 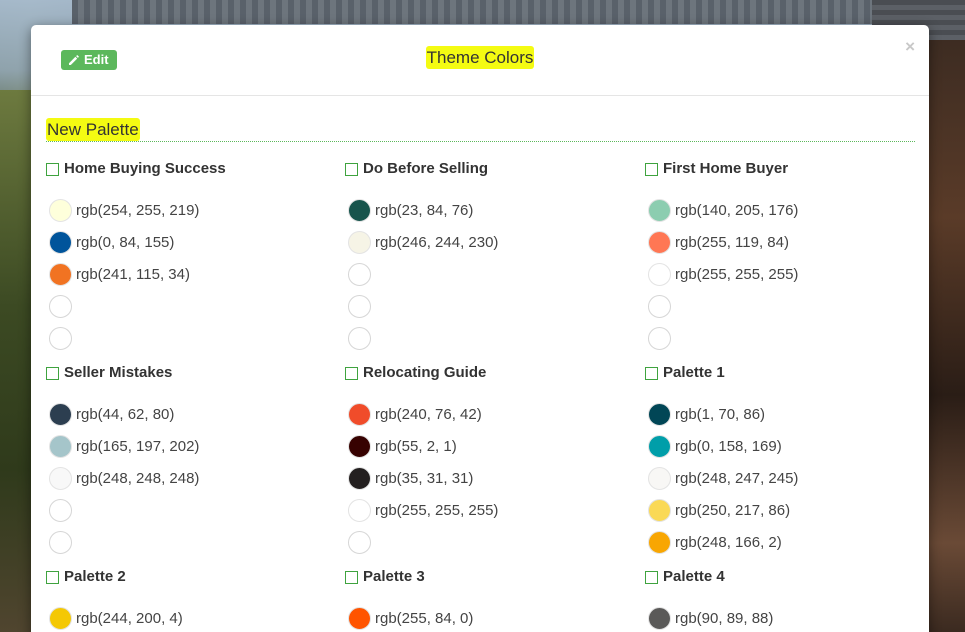 What do you see at coordinates (486, 617) in the screenshot?
I see `color-row: rgb(255, 84, 0)` at bounding box center [486, 617].